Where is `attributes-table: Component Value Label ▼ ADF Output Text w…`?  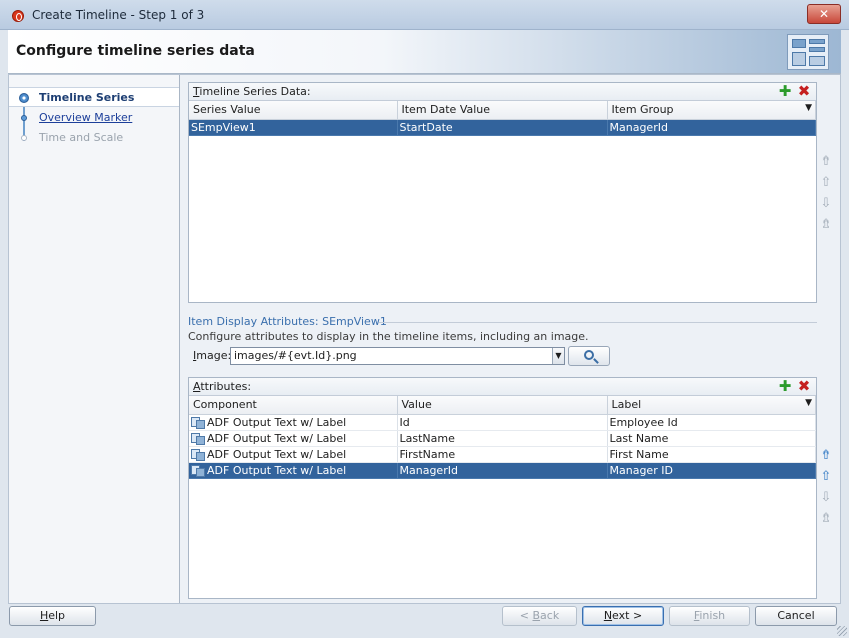 attributes-table: Component Value Label ▼ ADF Output Text w… is located at coordinates (502, 437).